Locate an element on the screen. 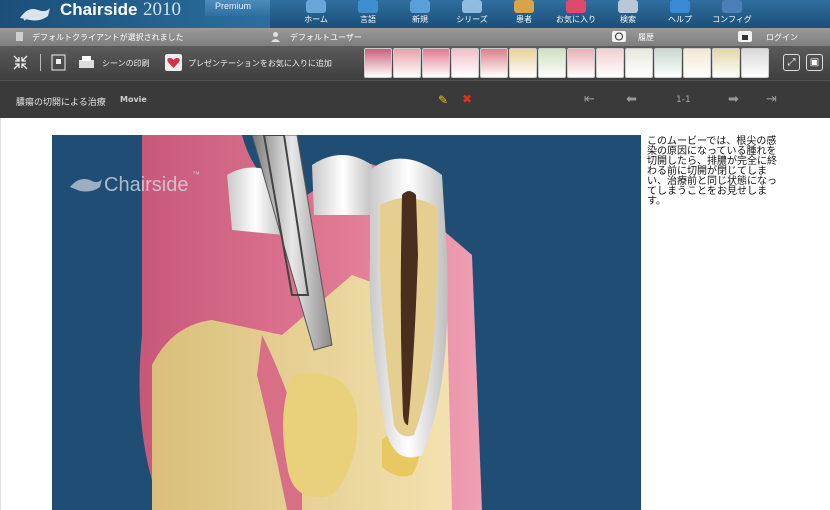 The height and width of the screenshot is (510, 830). toolbar-label: 検索 is located at coordinates (628, 19).